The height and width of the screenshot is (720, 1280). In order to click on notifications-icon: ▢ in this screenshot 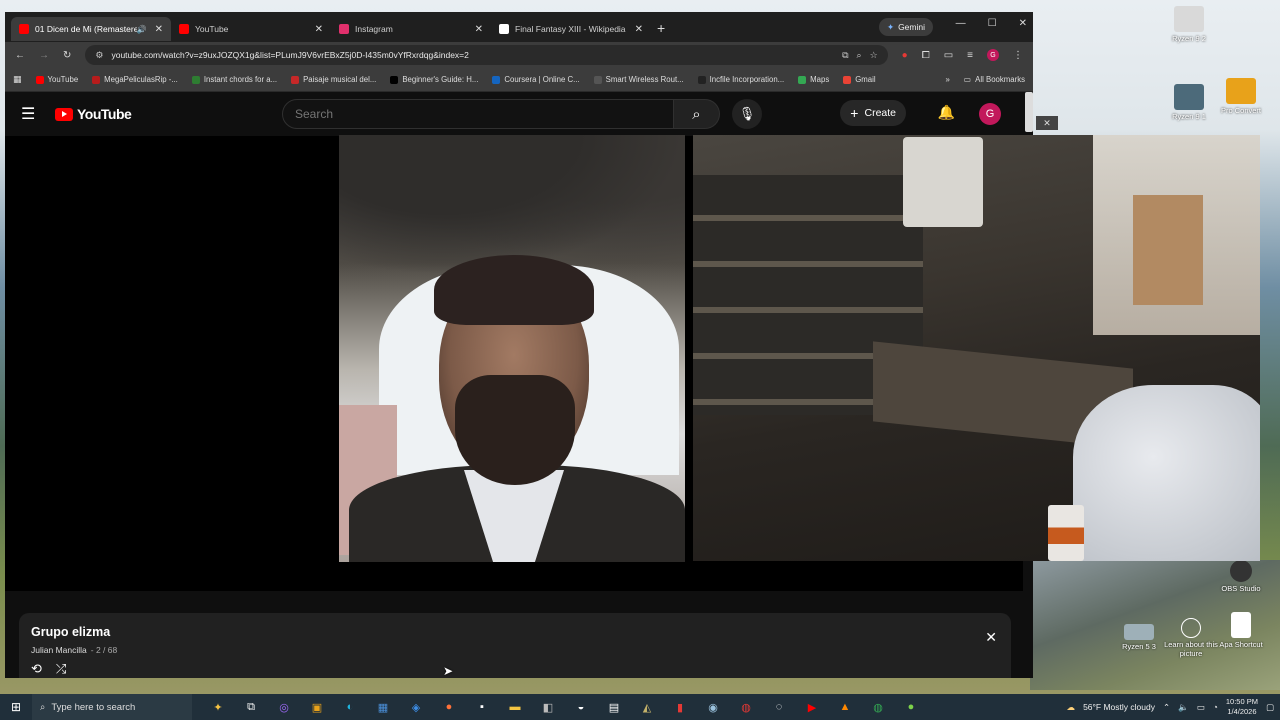, I will do `click(1270, 707)`.